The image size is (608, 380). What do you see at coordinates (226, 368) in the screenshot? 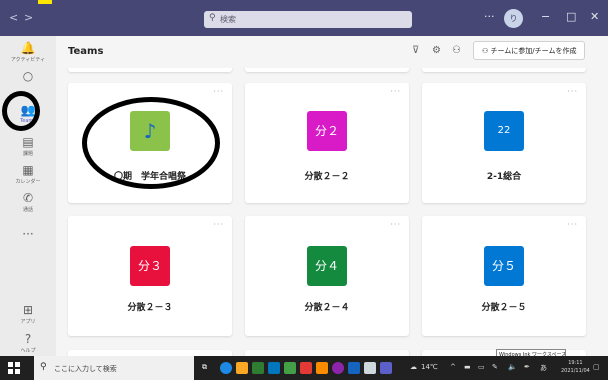
I see `edge-icon` at bounding box center [226, 368].